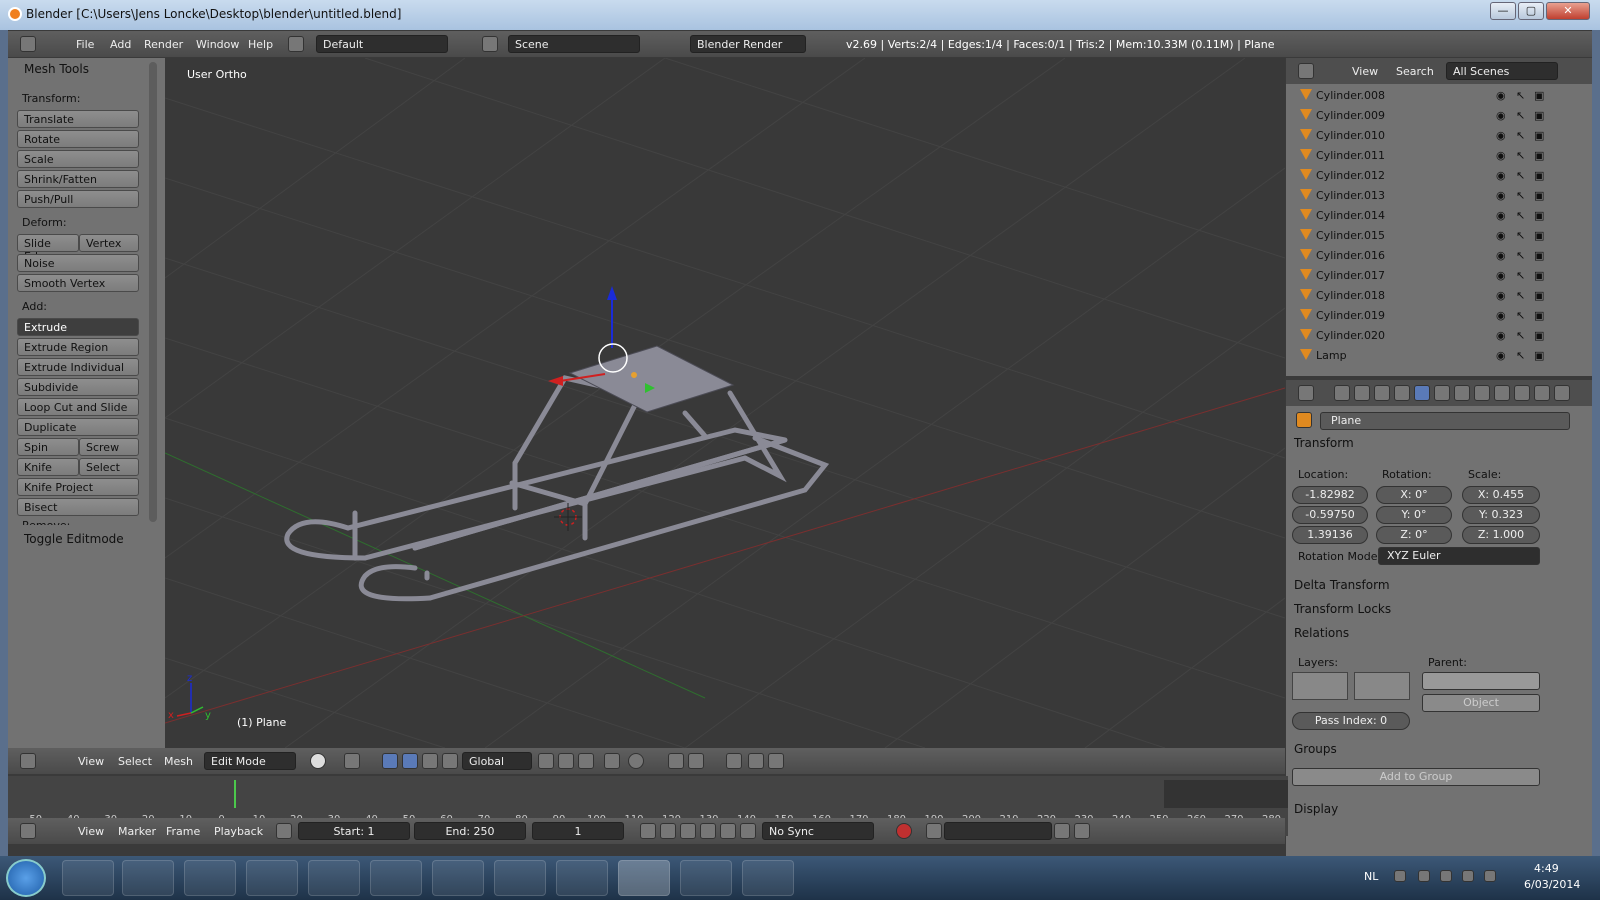  Describe the element at coordinates (1435, 335) in the screenshot. I see `outliner-item: Cylinder.020 ◉ ↖ ▣` at that location.